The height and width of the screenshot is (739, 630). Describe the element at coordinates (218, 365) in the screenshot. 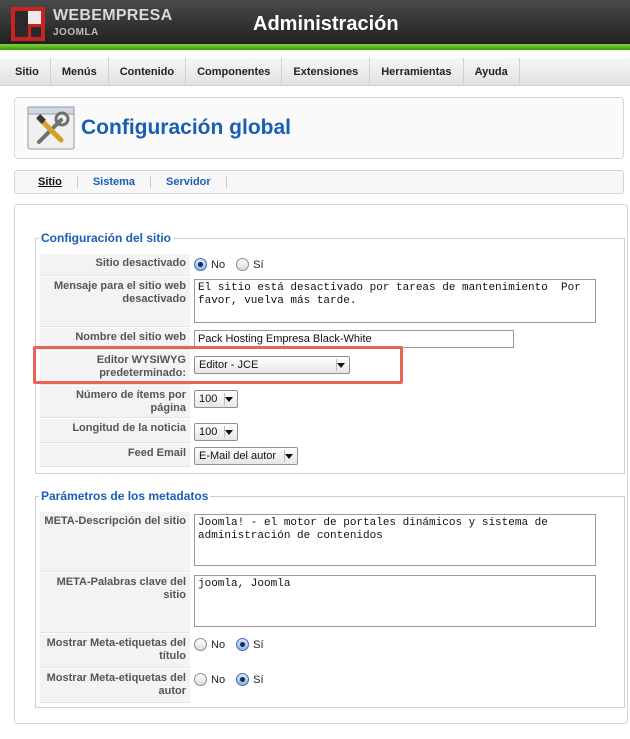

I see `editor-highlight-annotation` at that location.